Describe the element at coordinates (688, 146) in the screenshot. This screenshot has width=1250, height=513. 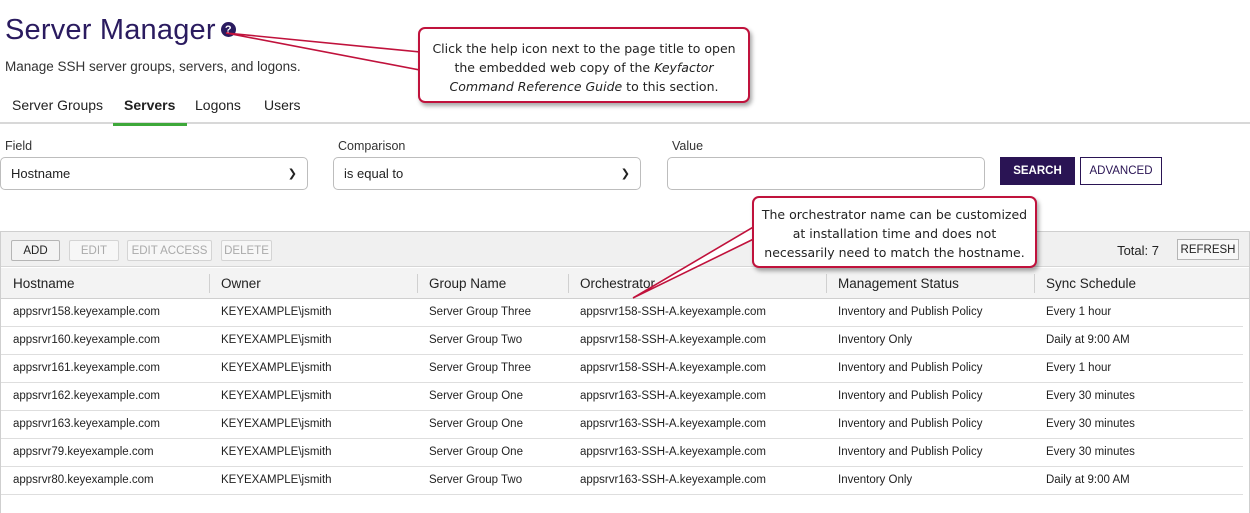
I see `value-label: Value` at that location.